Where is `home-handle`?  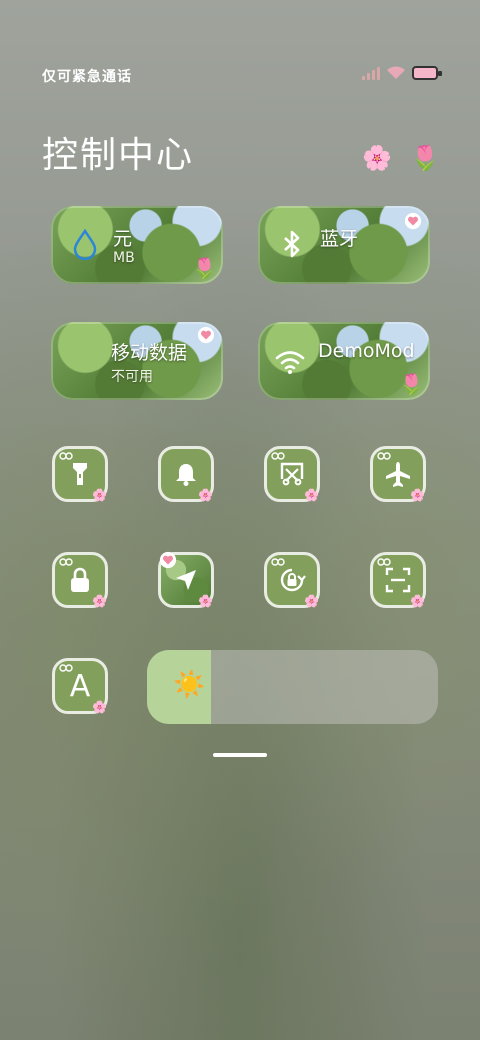
home-handle is located at coordinates (240, 755).